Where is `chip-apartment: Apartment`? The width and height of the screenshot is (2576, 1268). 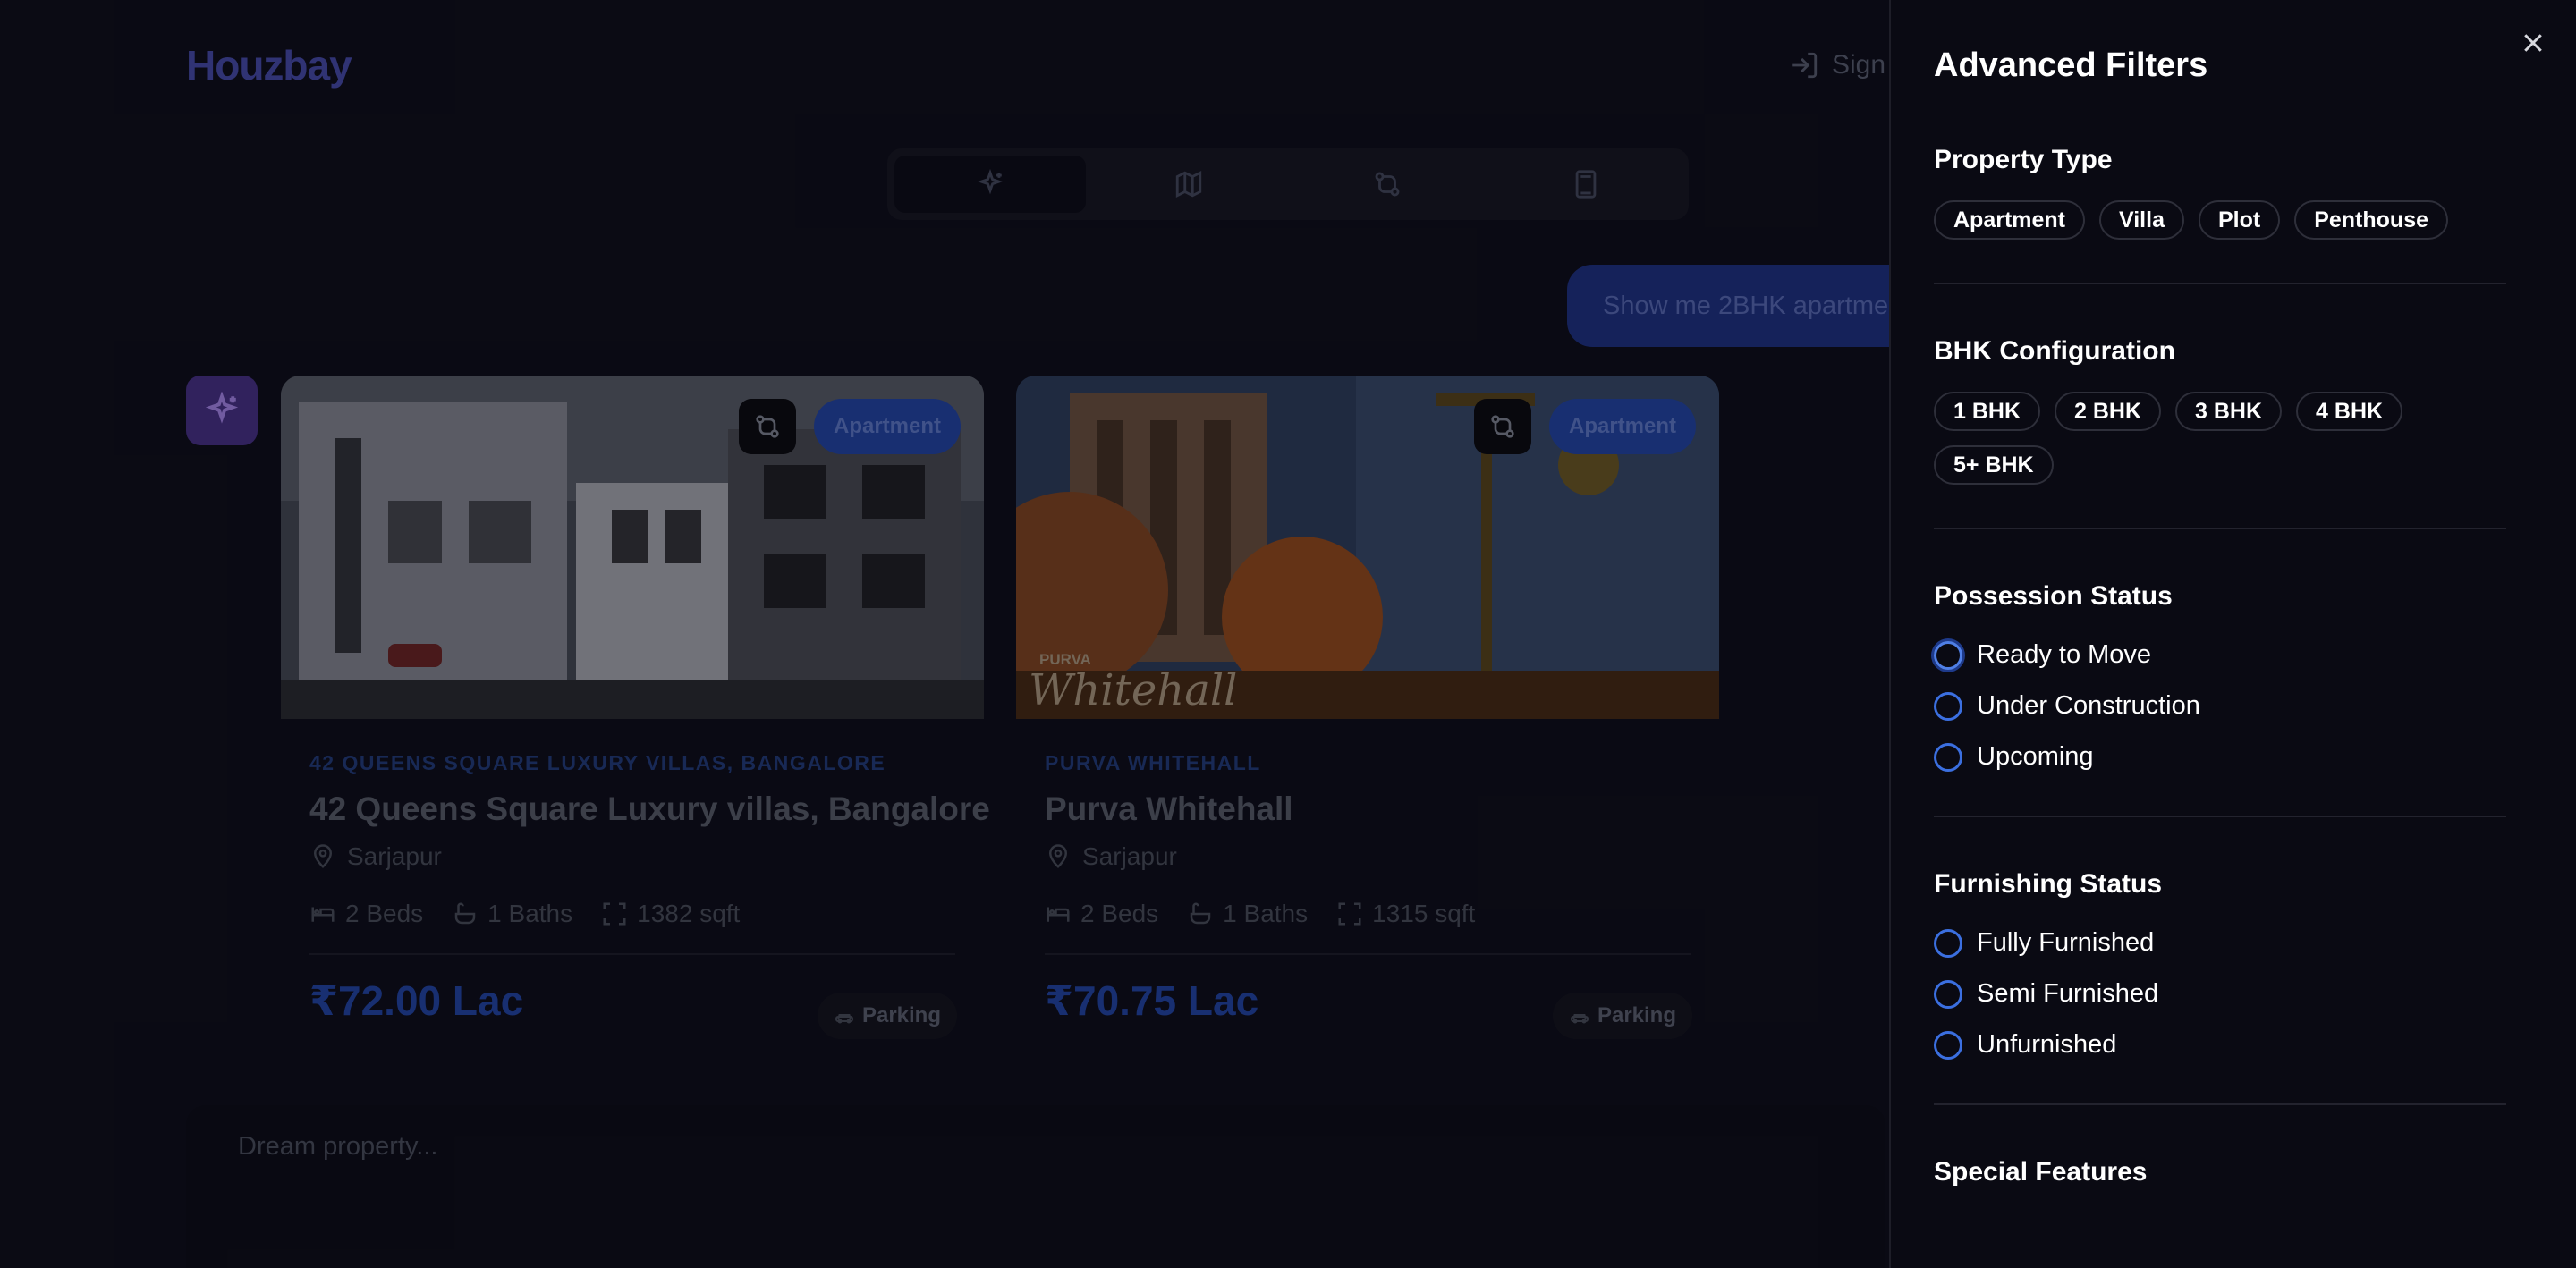 chip-apartment: Apartment is located at coordinates (2010, 220).